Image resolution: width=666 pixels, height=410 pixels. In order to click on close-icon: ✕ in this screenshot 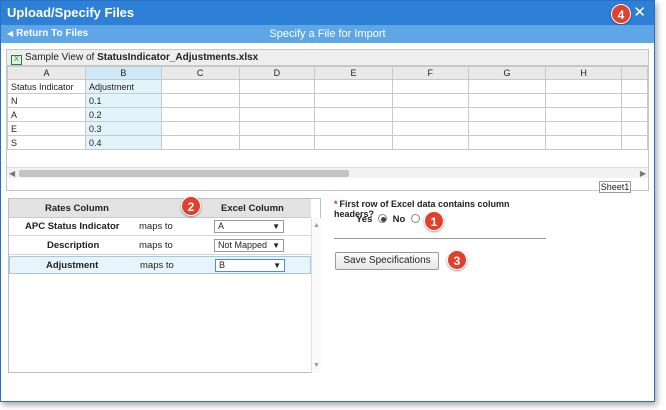, I will do `click(639, 12)`.